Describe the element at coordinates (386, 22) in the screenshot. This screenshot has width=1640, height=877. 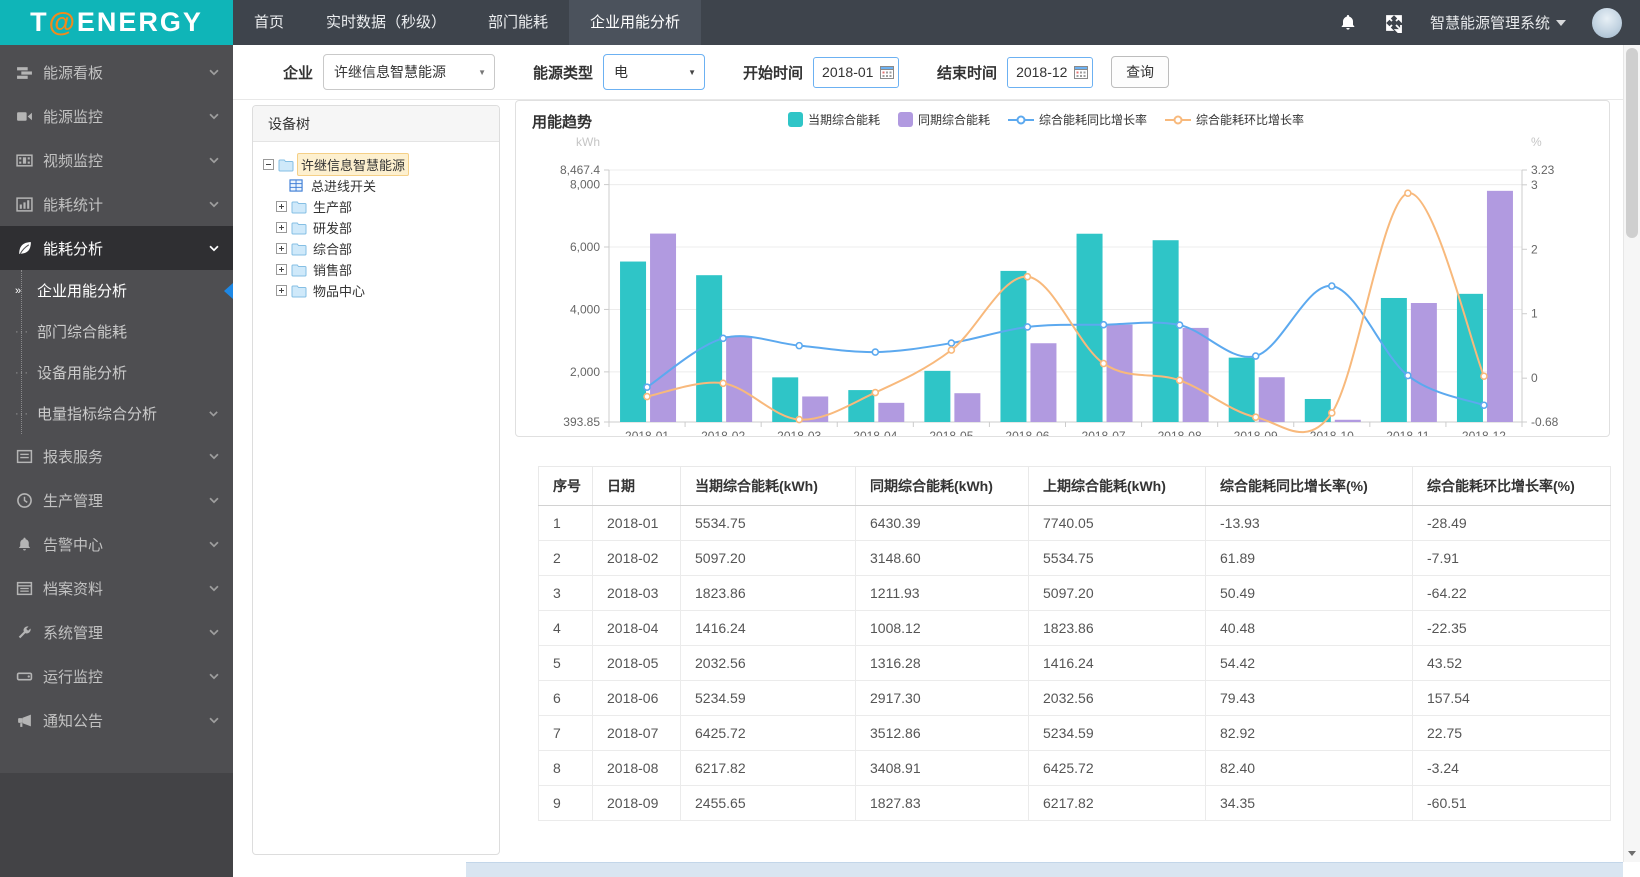
I see `nav-tab-2: 实时数据（秒级）` at that location.